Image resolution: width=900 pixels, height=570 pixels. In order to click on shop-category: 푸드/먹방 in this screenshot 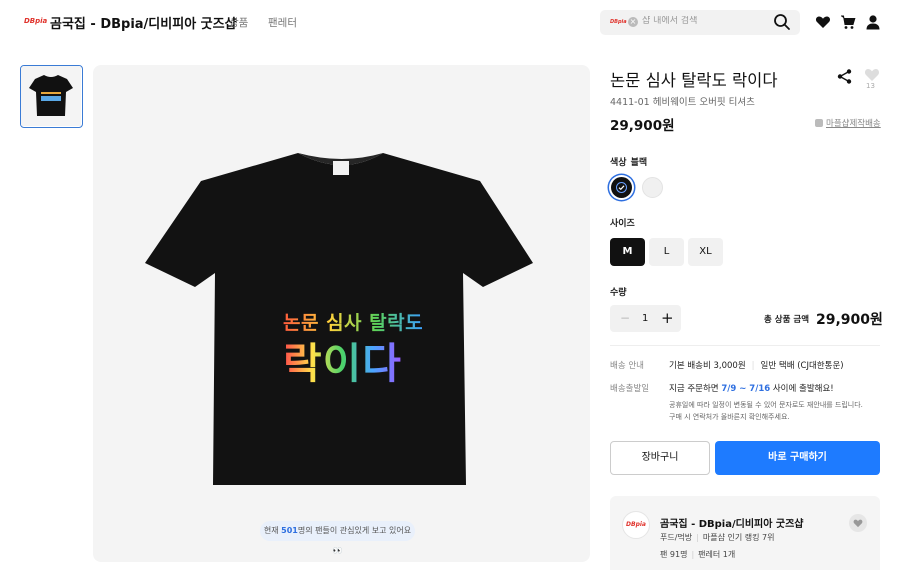, I will do `click(676, 537)`.